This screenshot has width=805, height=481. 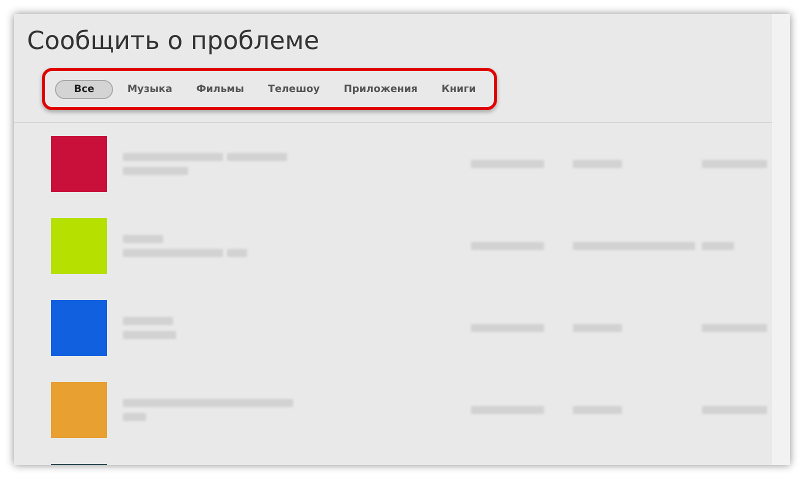 I want to click on filter-tab: Фильмы, so click(x=220, y=89).